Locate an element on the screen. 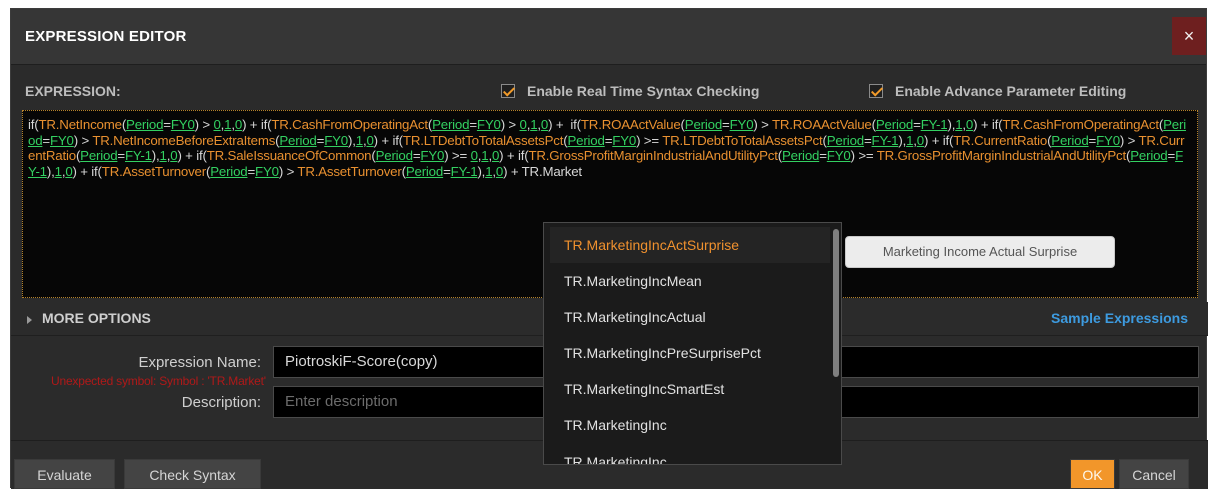 This screenshot has height=490, width=1215. dropdown-item: TR.MarketingInc is located at coordinates (690, 425).